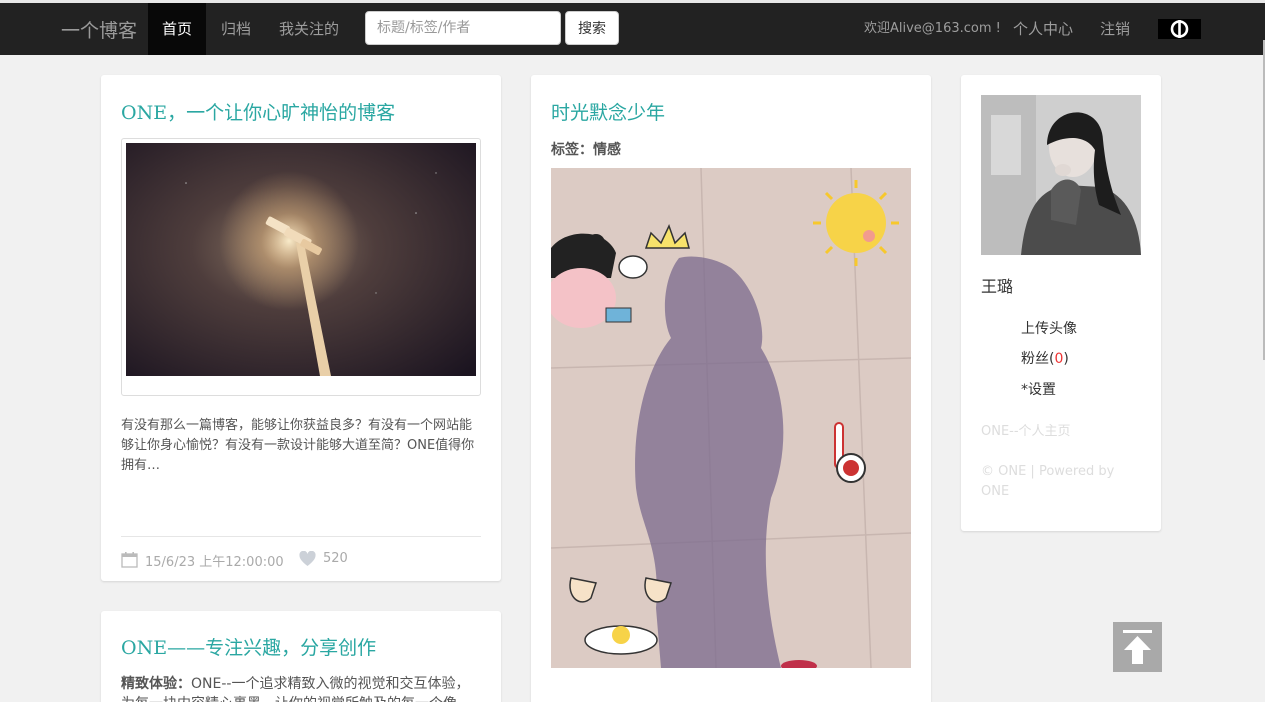  Describe the element at coordinates (1043, 29) in the screenshot. I see `profile-center-link: 个人中心` at that location.